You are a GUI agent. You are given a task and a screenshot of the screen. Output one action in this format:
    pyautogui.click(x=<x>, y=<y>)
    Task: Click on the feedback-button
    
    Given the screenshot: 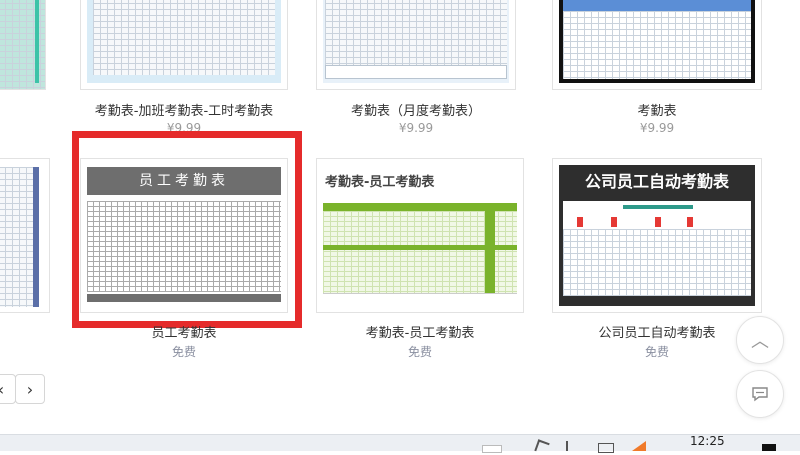 What is the action you would take?
    pyautogui.click(x=760, y=394)
    